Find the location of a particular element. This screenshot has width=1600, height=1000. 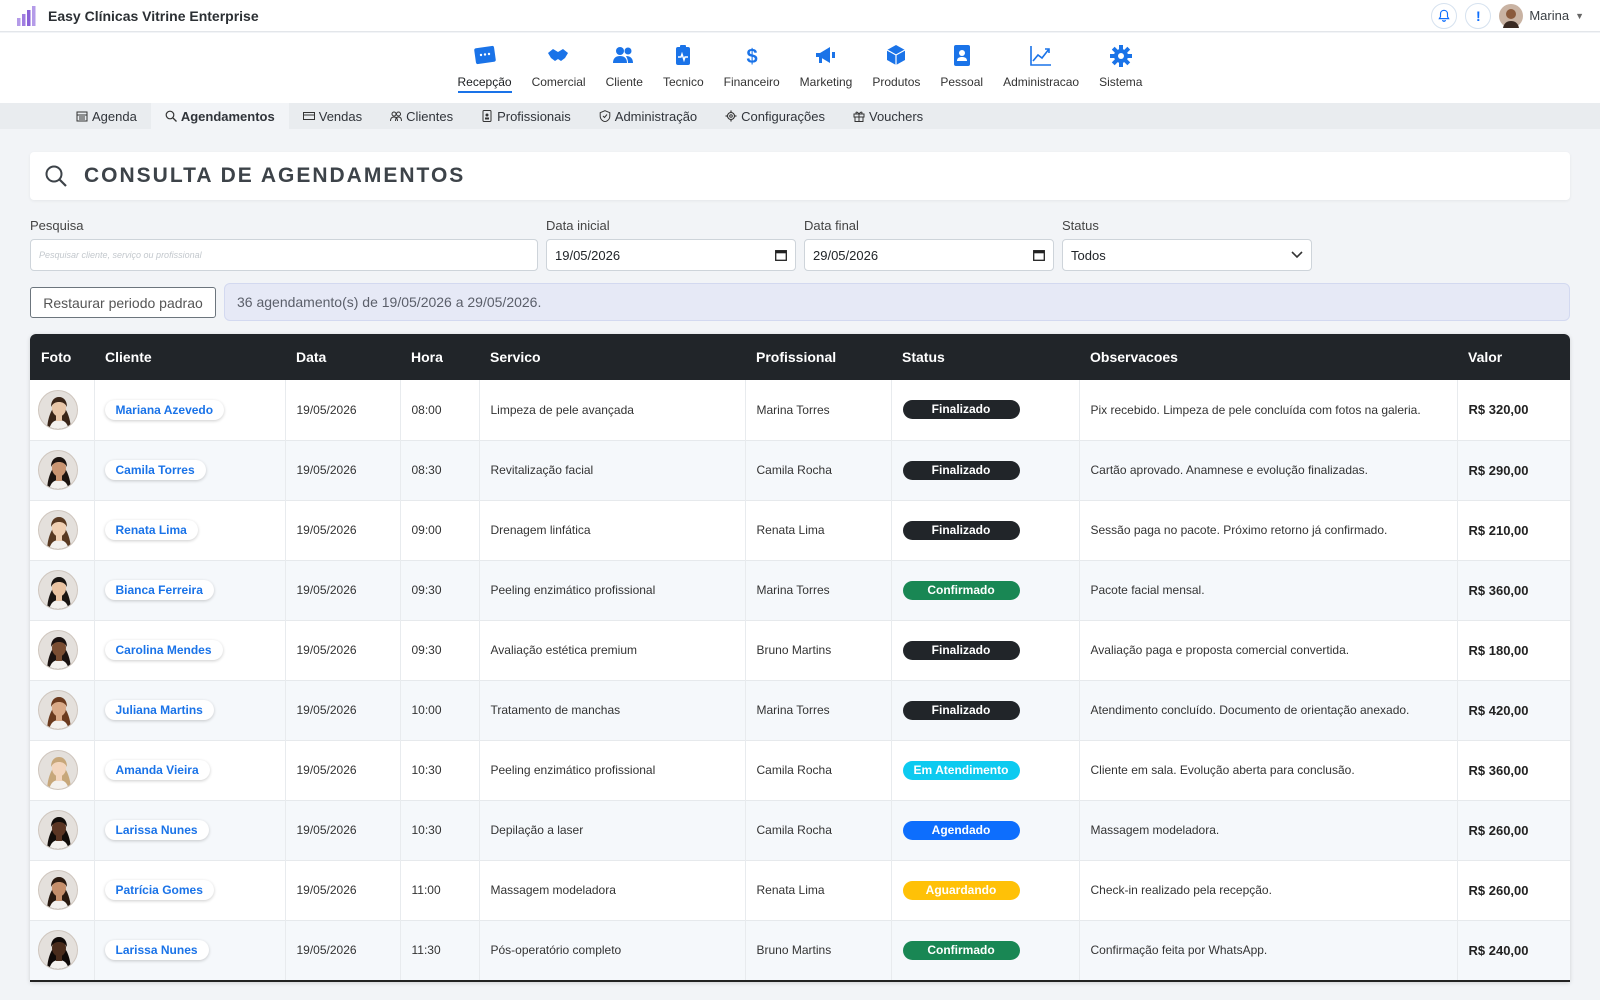

tab-agendamentos: Agendamentos is located at coordinates (219, 116).